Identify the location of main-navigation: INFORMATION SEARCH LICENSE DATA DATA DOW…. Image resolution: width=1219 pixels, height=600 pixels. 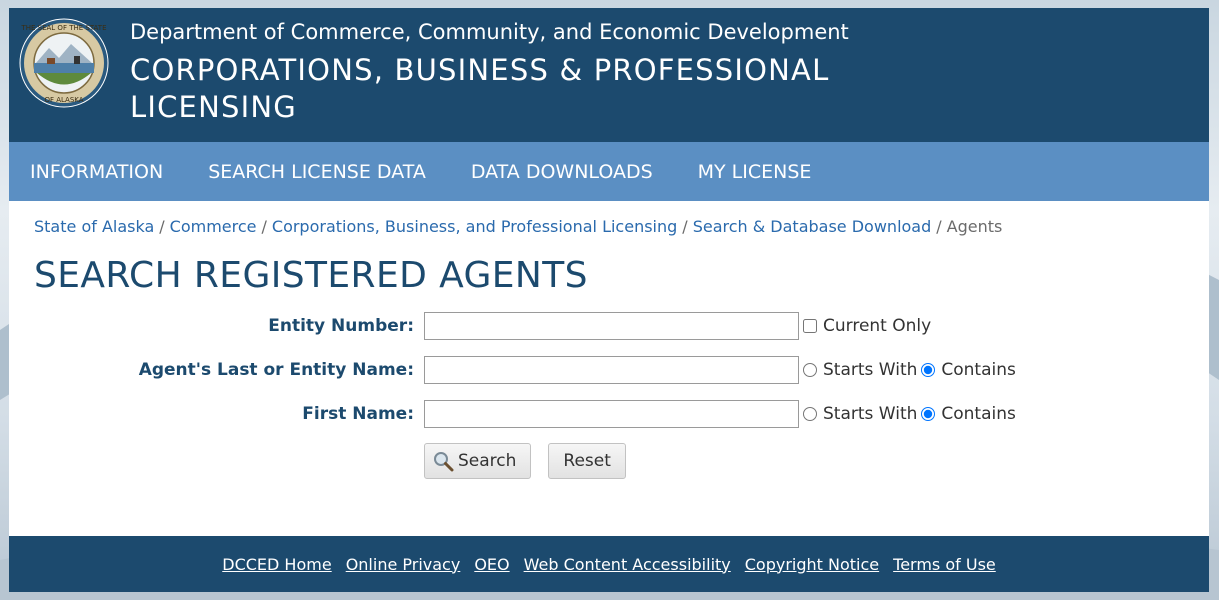
(609, 171).